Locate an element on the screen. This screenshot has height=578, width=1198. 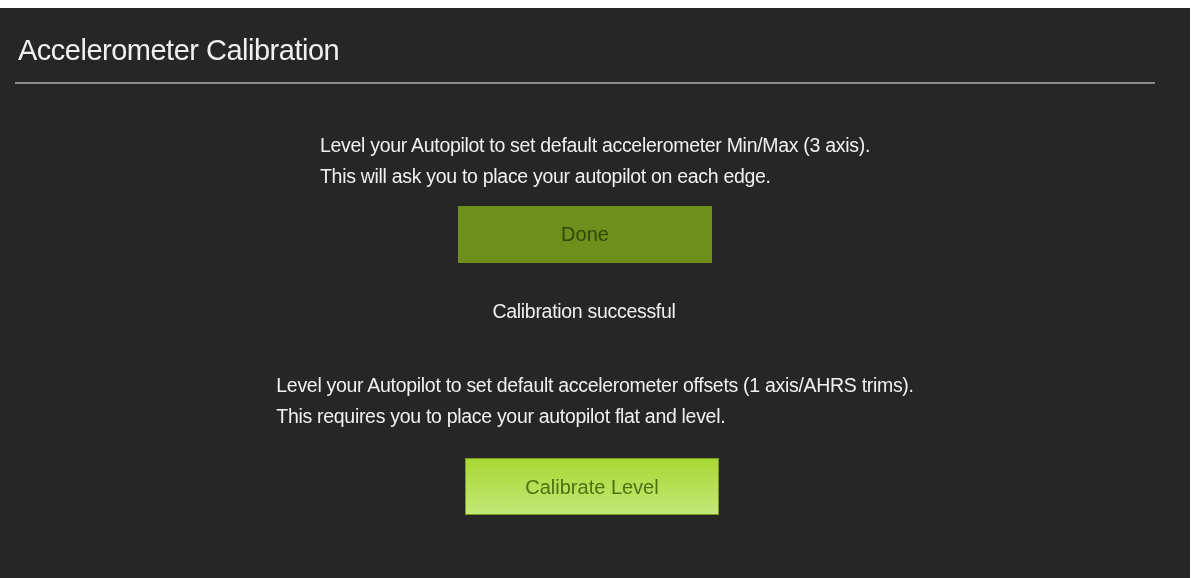
instruction-text: Level your Autopilot to set default accelerometer Min/Max (3 axis). is located at coordinates (595, 145).